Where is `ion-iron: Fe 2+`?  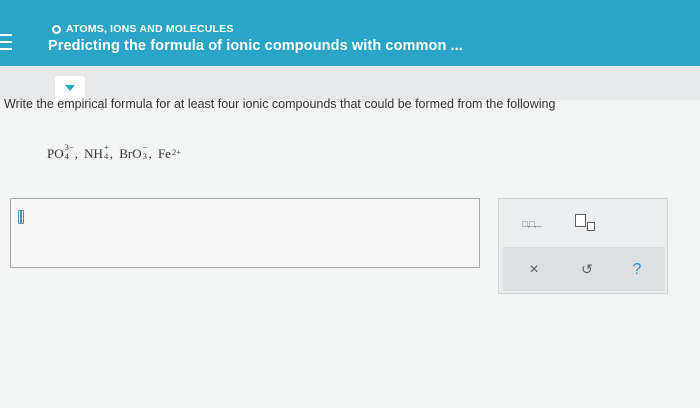
ion-iron: Fe 2+ is located at coordinates (169, 153).